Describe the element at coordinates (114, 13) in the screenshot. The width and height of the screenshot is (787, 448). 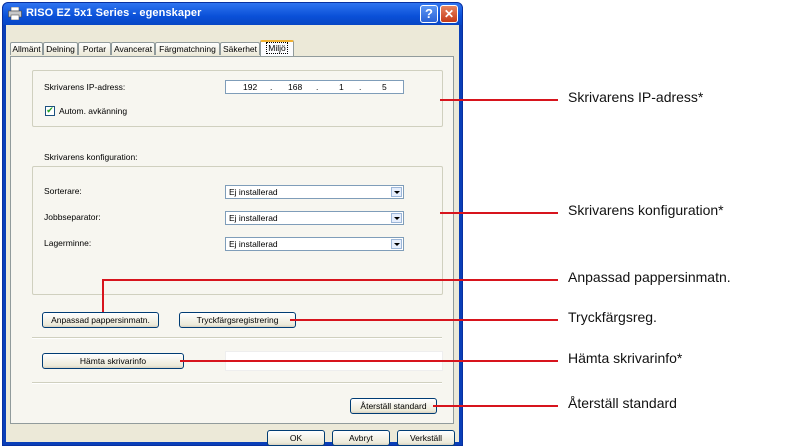
I see `window-title: RISO EZ 5x1 Series - egenskaper` at that location.